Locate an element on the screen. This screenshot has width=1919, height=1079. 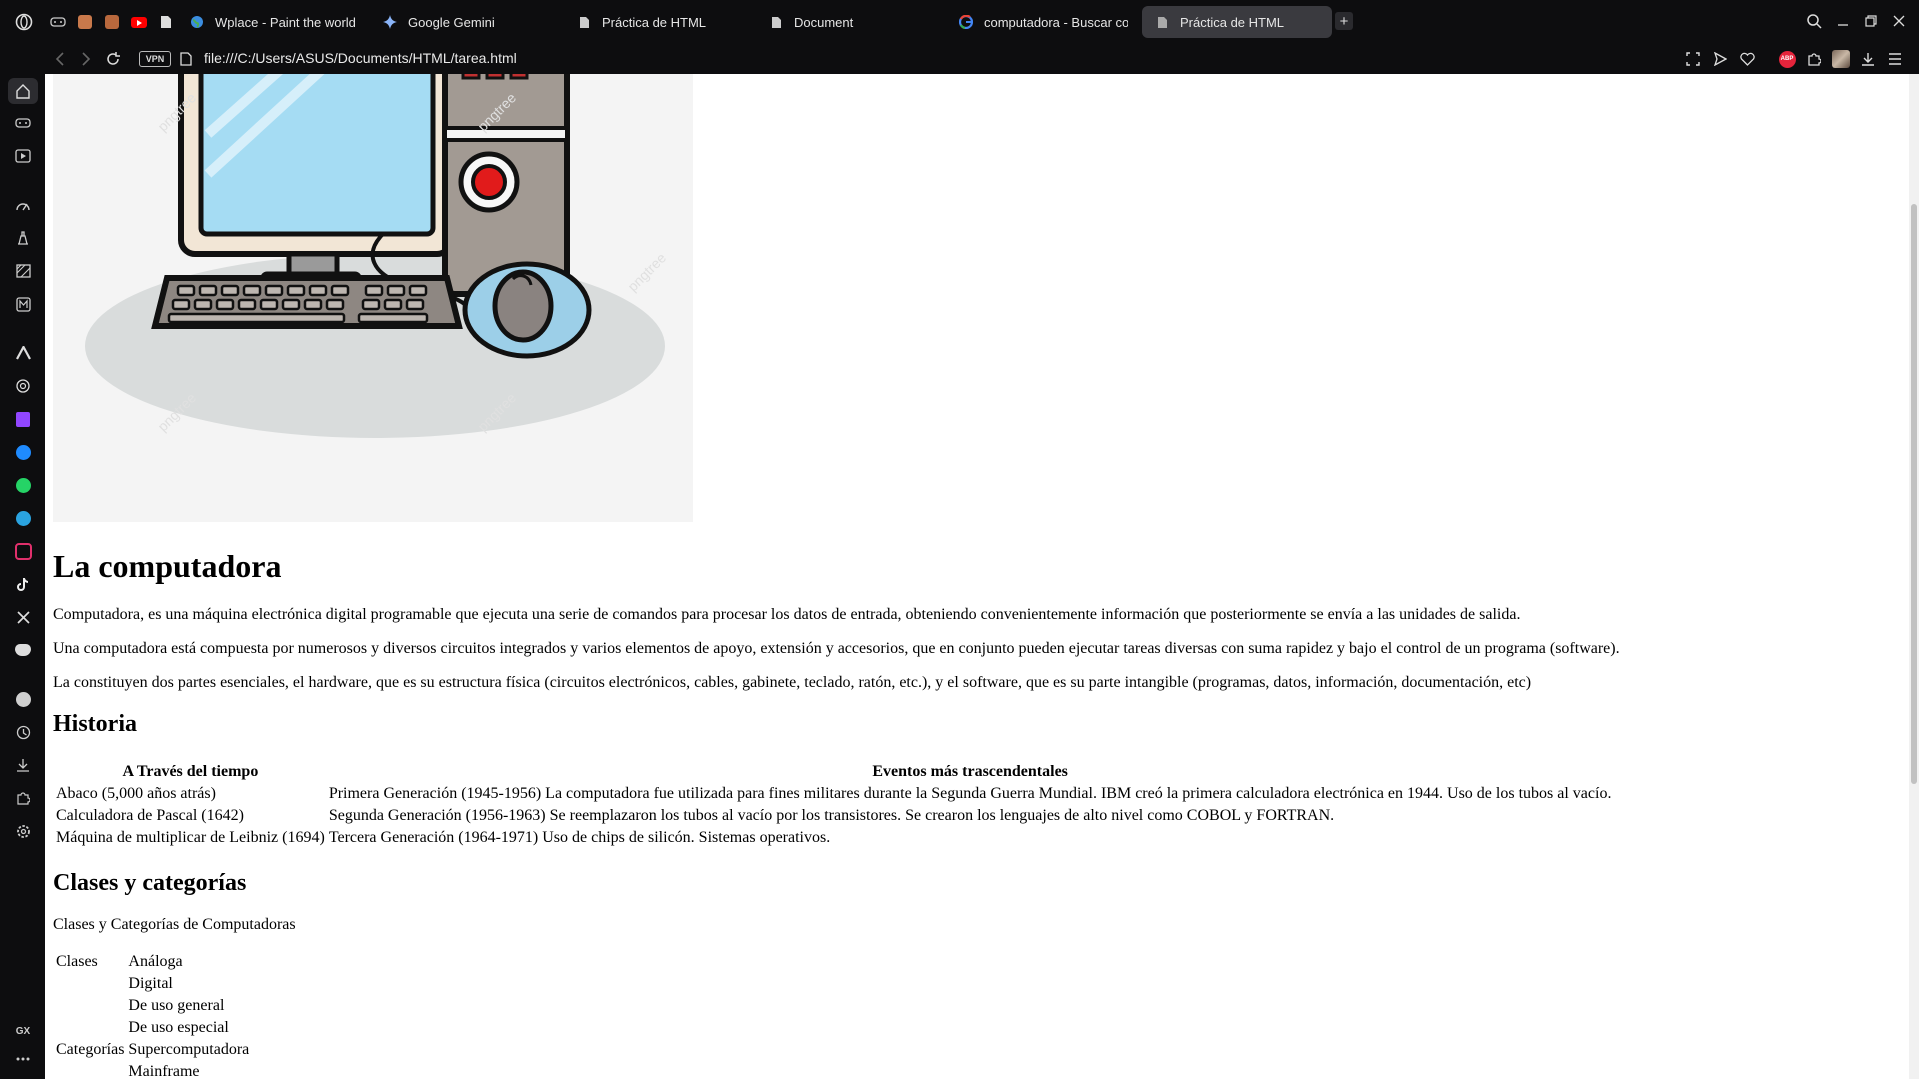
table-header: A Través del tiempo is located at coordinates (190, 771).